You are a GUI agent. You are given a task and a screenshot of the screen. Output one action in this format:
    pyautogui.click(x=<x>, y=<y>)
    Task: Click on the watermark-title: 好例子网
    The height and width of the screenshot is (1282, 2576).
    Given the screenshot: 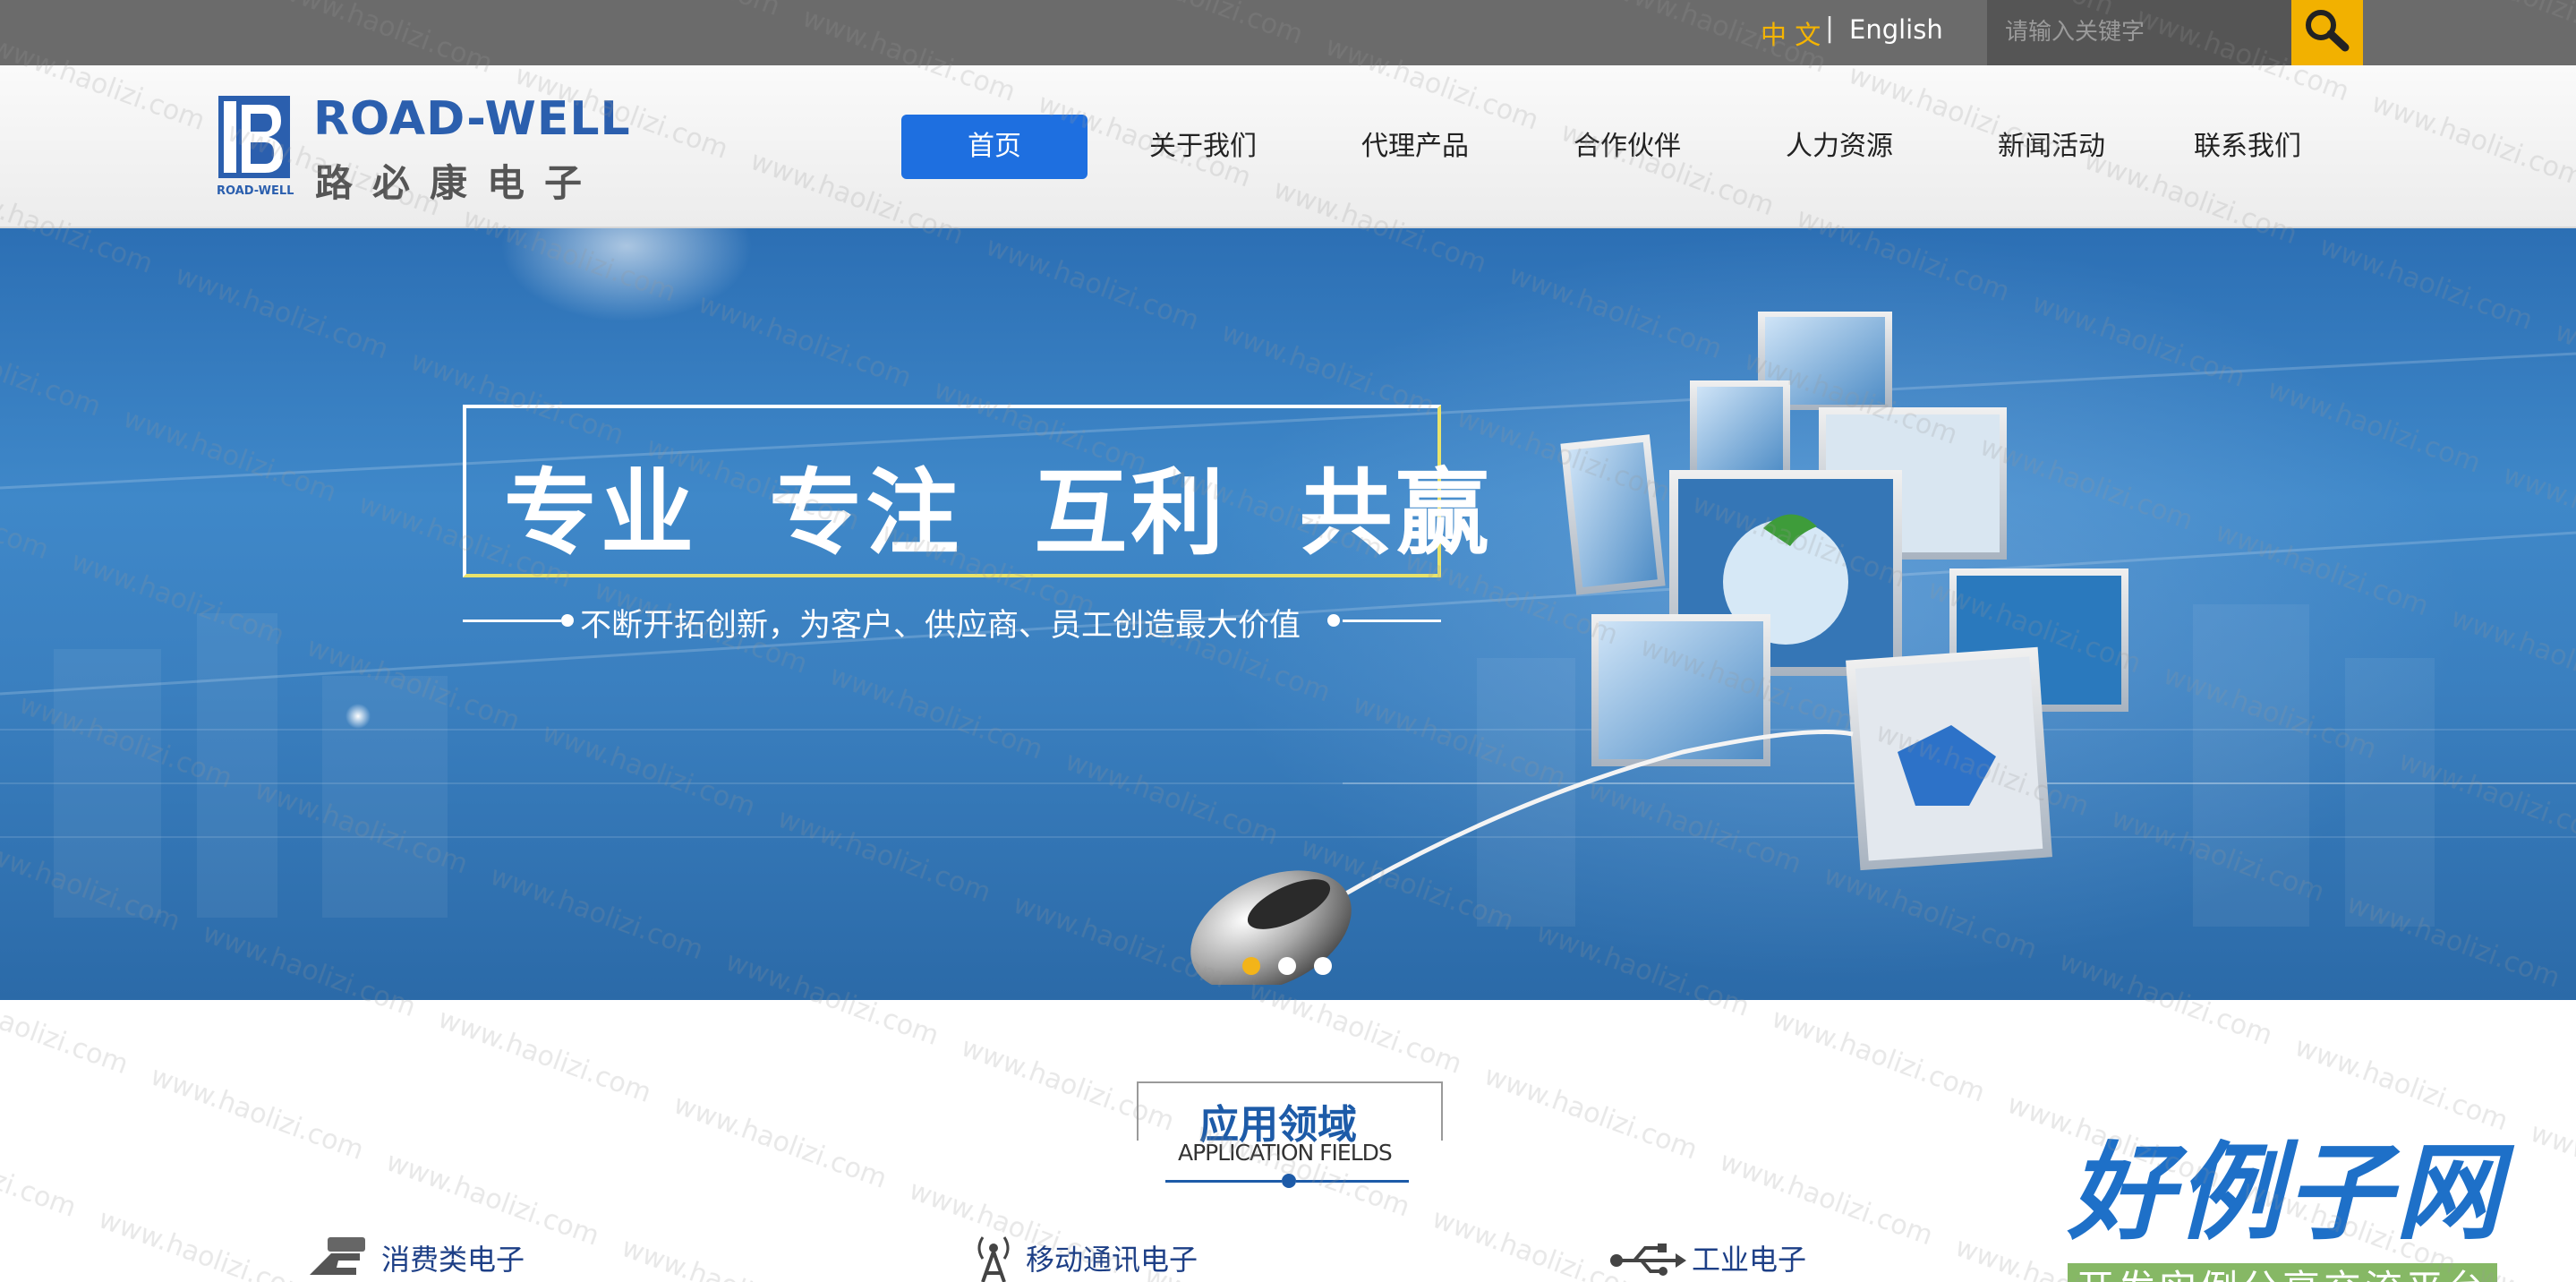 What is the action you would take?
    pyautogui.click(x=2286, y=1192)
    